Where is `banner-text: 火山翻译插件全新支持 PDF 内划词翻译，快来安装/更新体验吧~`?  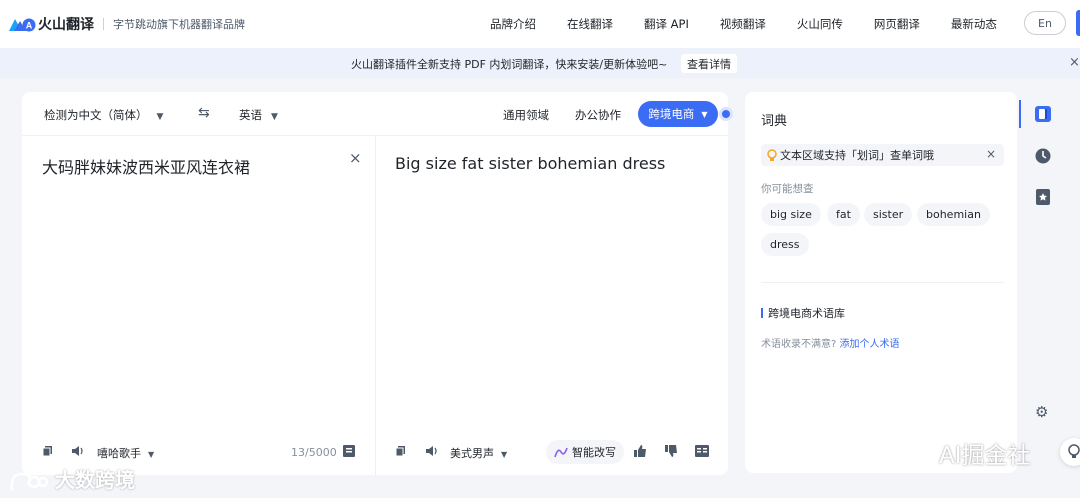
banner-text: 火山翻译插件全新支持 PDF 内划词翻译，快来安装/更新体验吧~ is located at coordinates (509, 64).